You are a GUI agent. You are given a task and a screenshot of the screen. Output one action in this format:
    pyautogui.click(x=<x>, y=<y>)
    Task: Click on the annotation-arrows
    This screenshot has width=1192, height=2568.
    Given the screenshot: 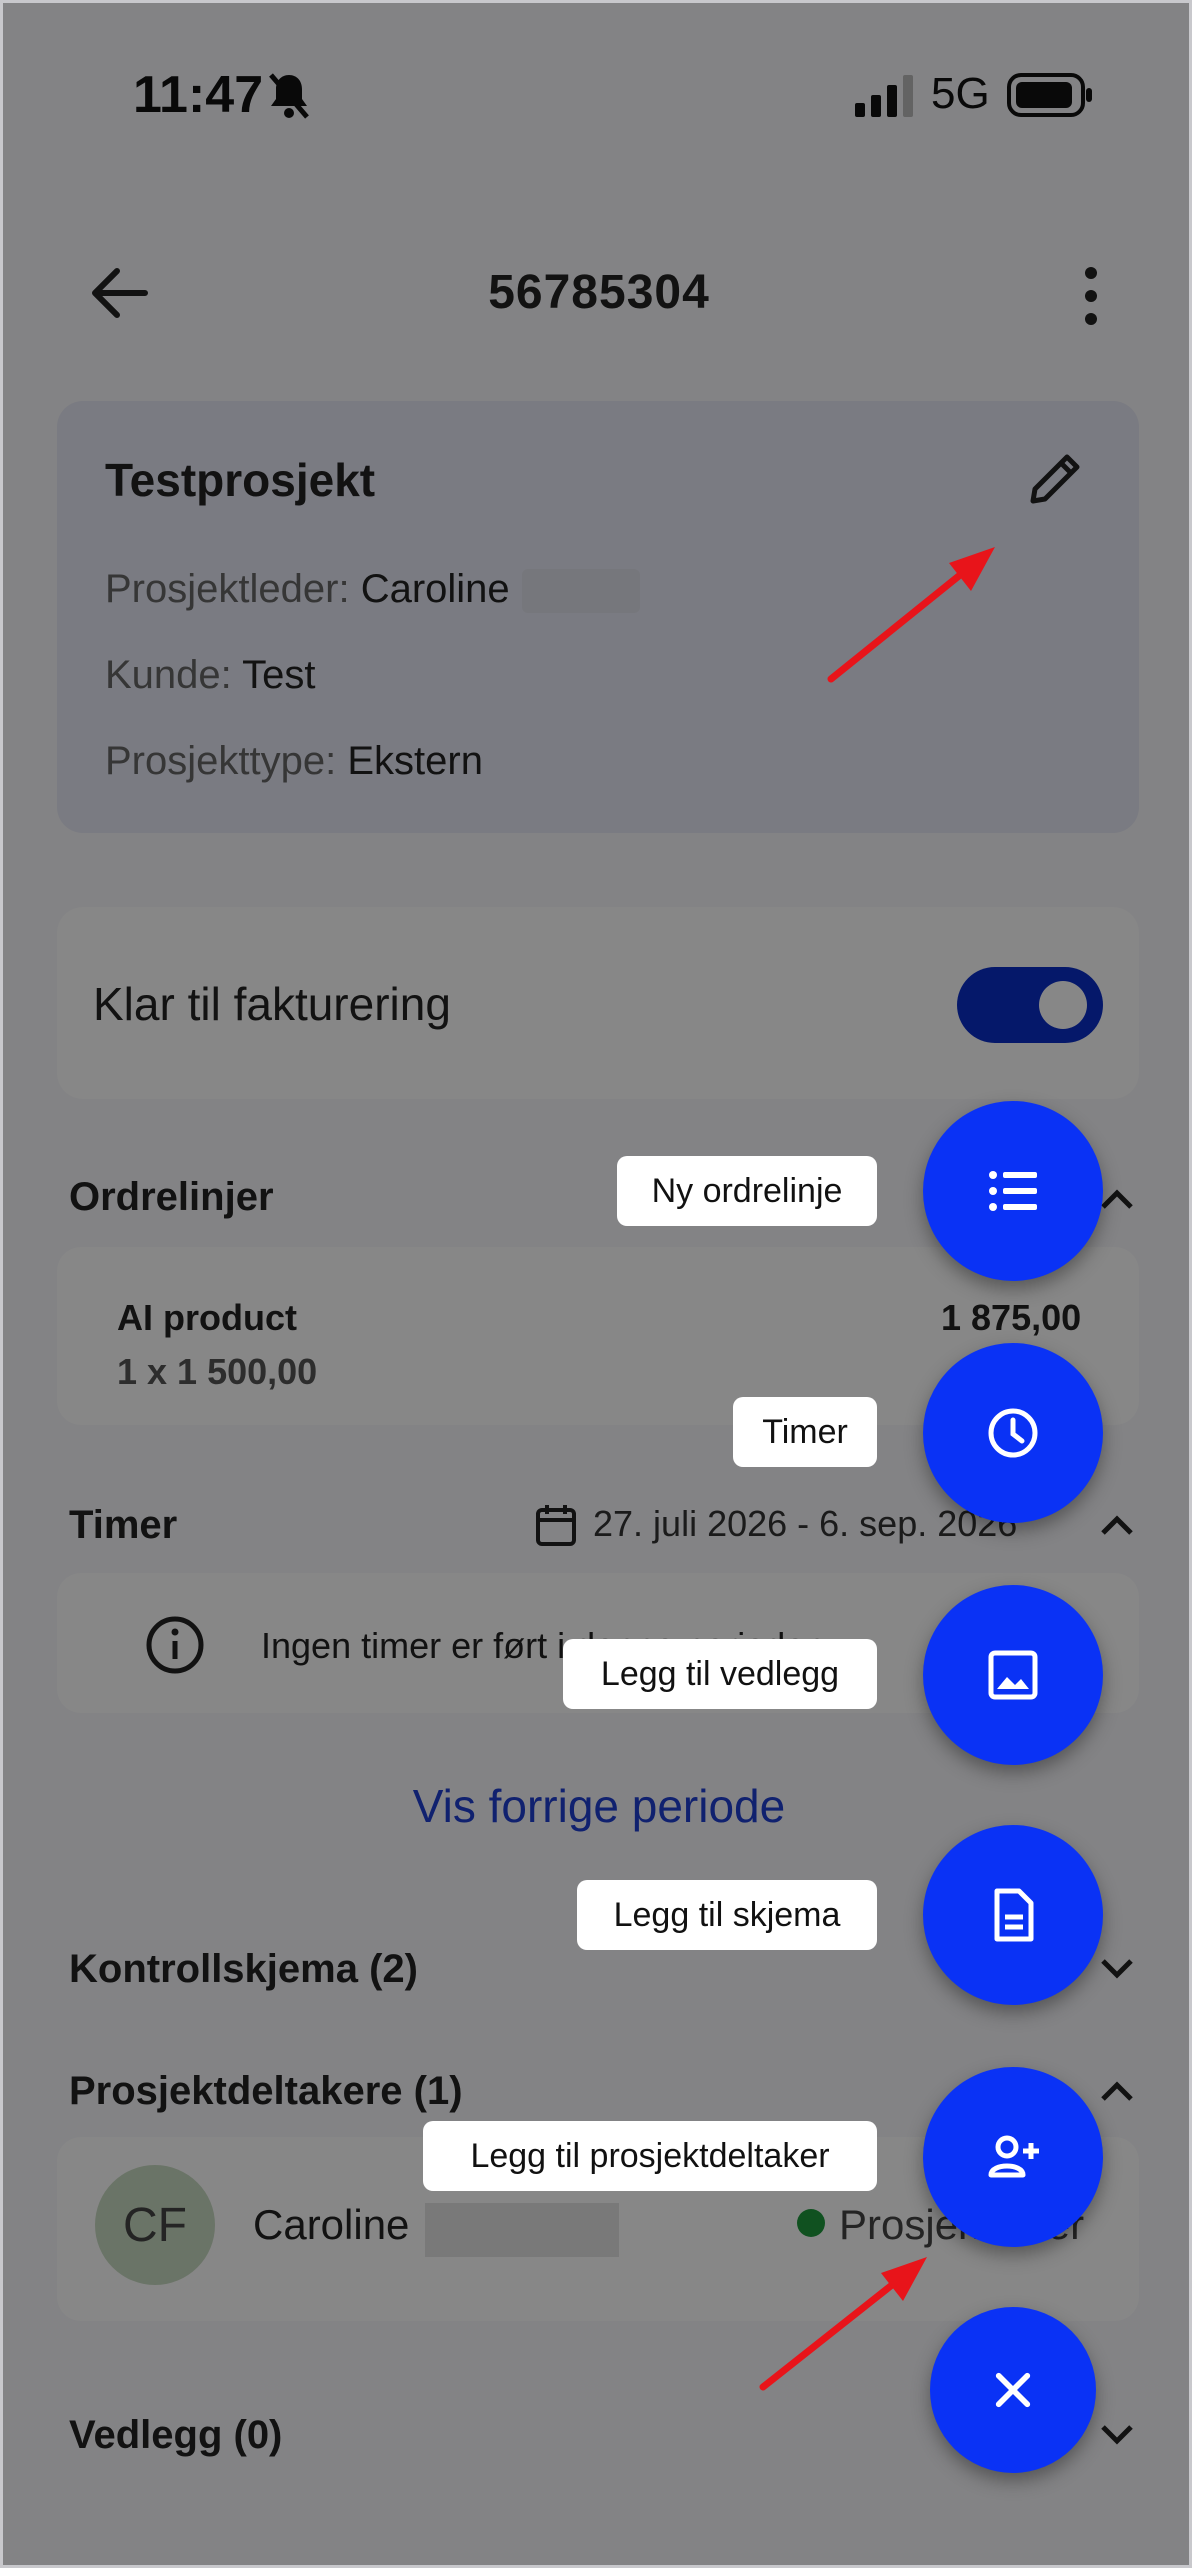 What is the action you would take?
    pyautogui.click(x=877, y=1469)
    